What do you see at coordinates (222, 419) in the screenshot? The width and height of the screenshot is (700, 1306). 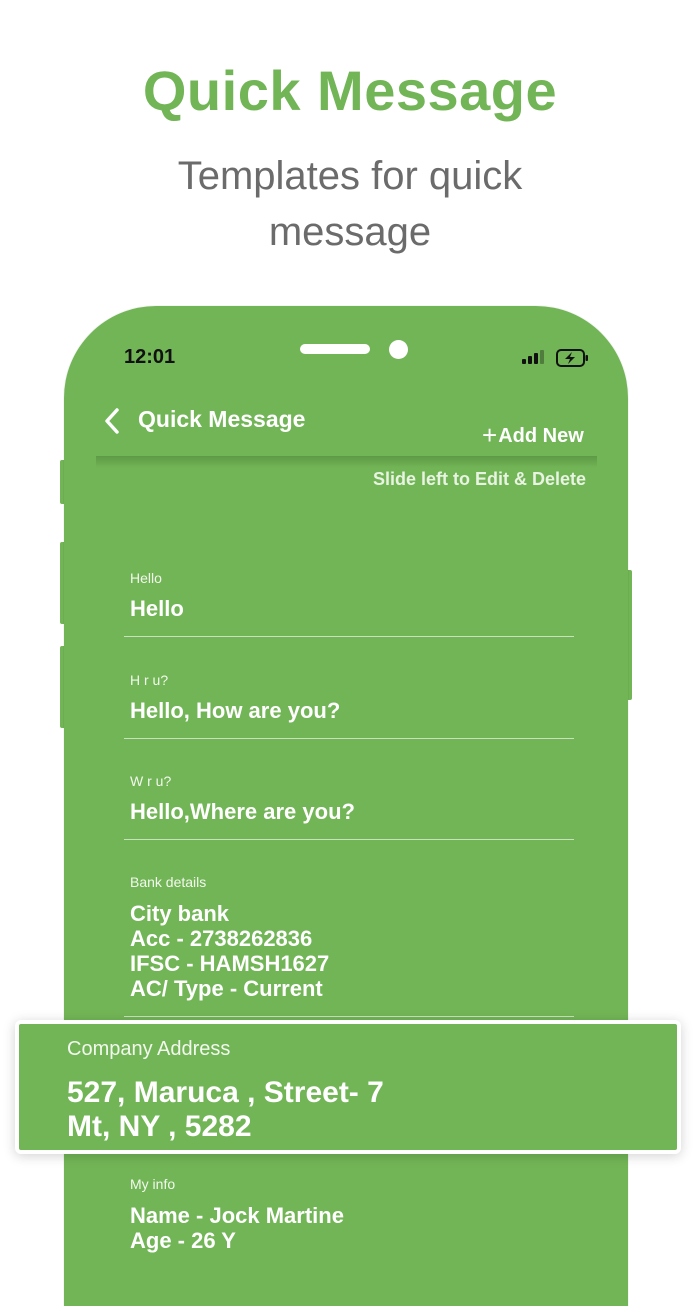 I see `nav-title: Quick Message` at bounding box center [222, 419].